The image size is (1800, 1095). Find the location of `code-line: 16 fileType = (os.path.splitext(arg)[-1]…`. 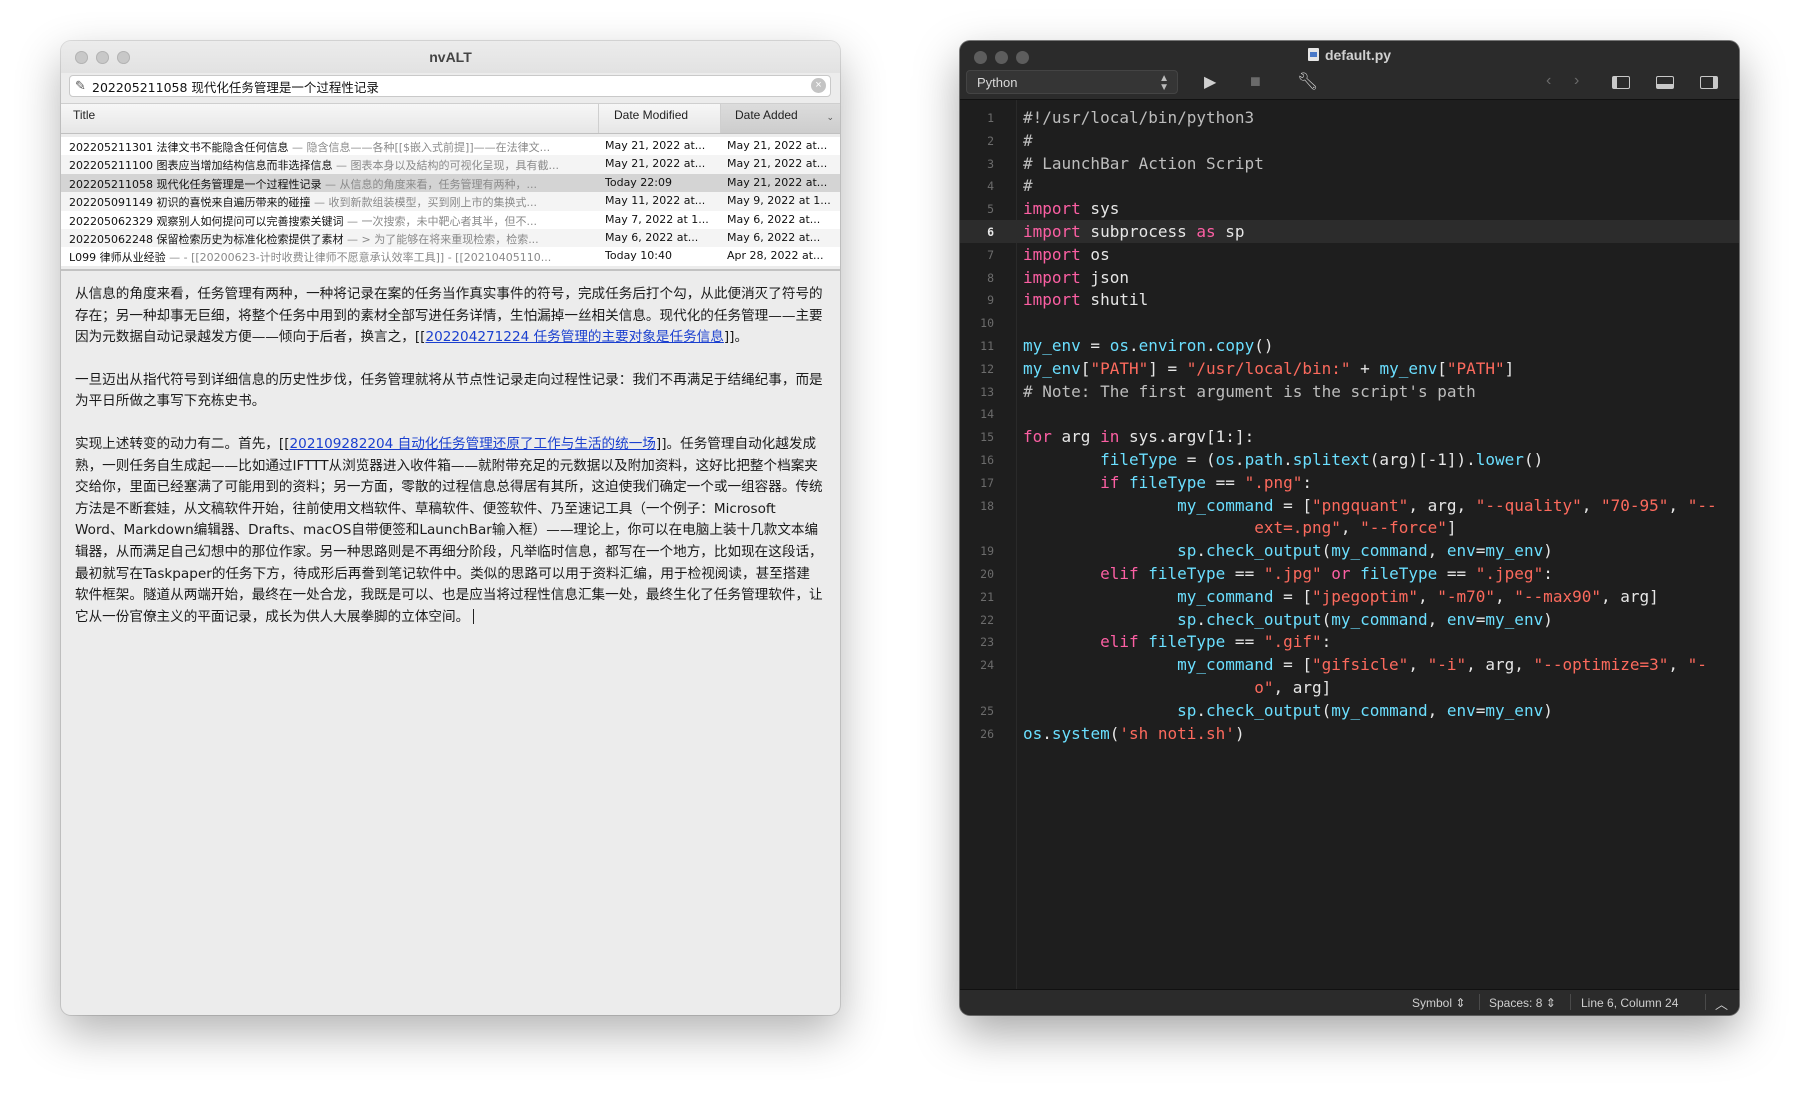

code-line: 16 fileType = (os.path.splitext(arg)[-1]… is located at coordinates (1349, 459).